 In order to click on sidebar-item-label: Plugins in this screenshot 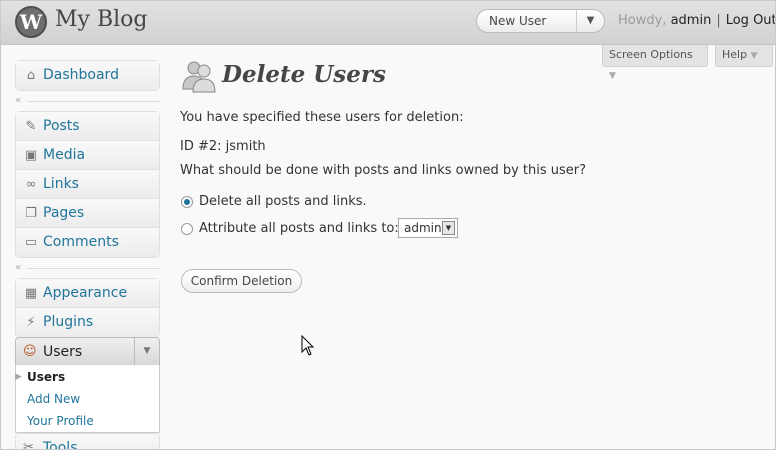, I will do `click(68, 322)`.